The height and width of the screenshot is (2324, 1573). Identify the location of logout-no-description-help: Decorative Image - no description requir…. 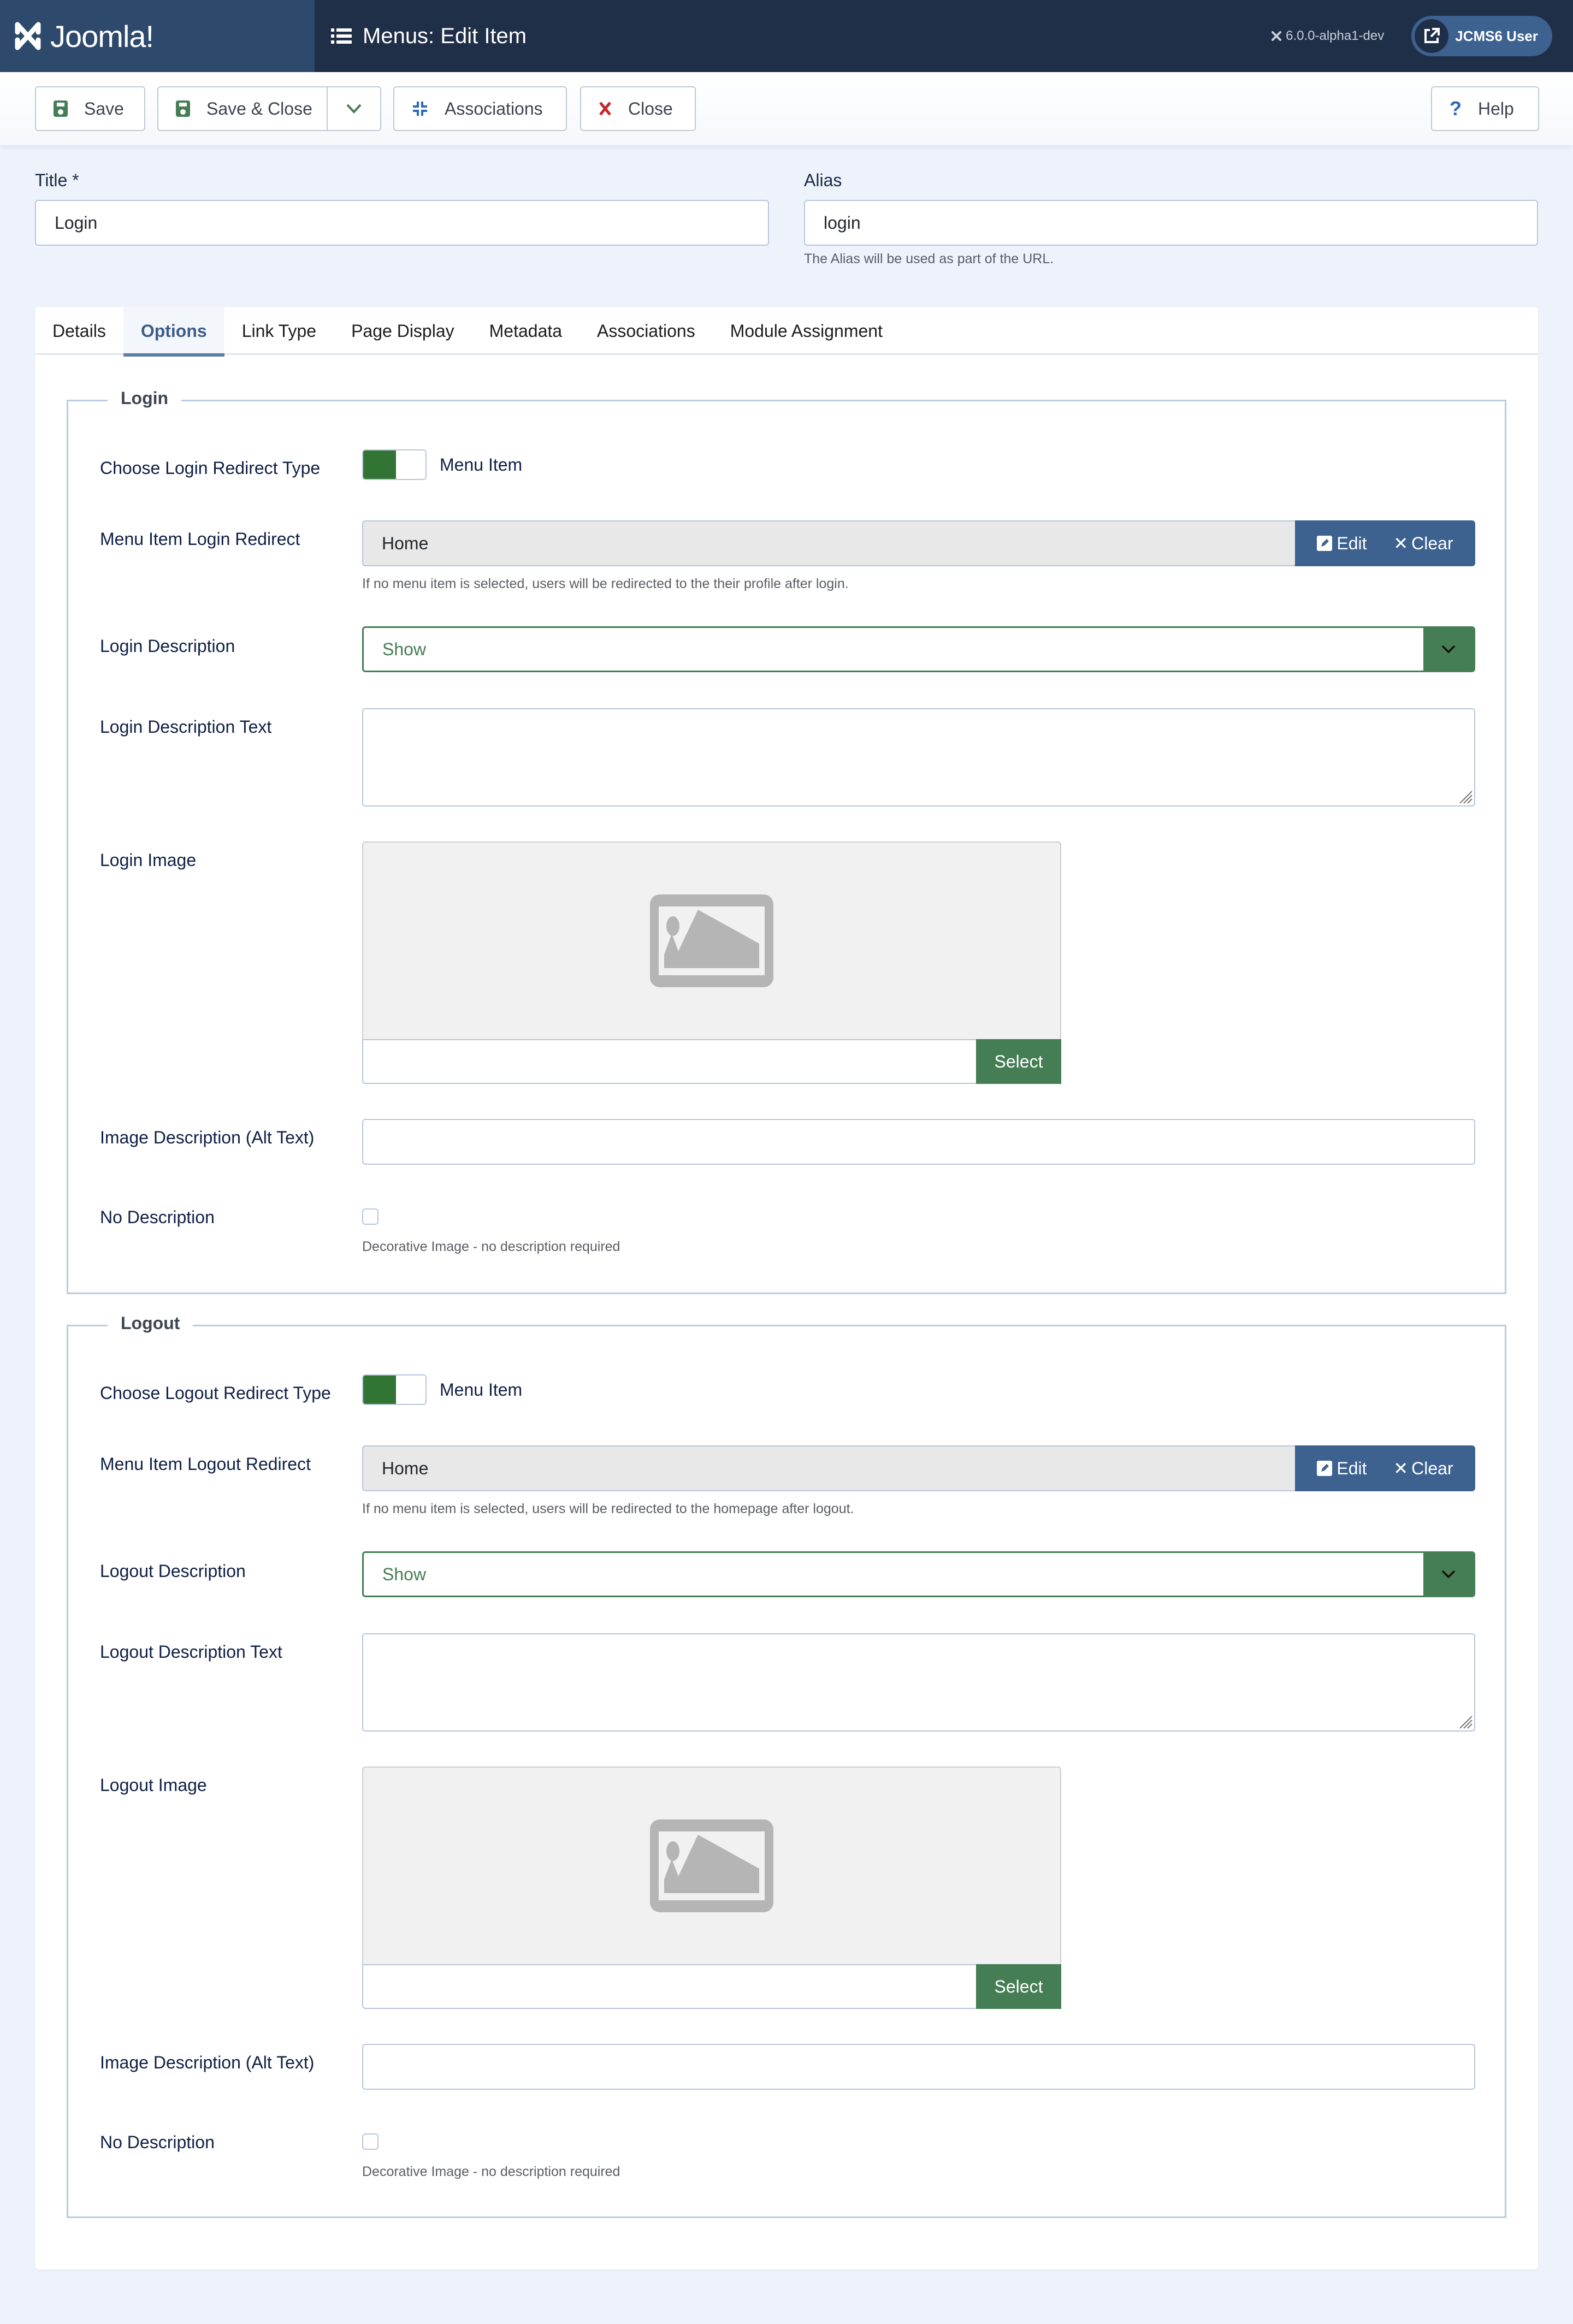
(491, 2171).